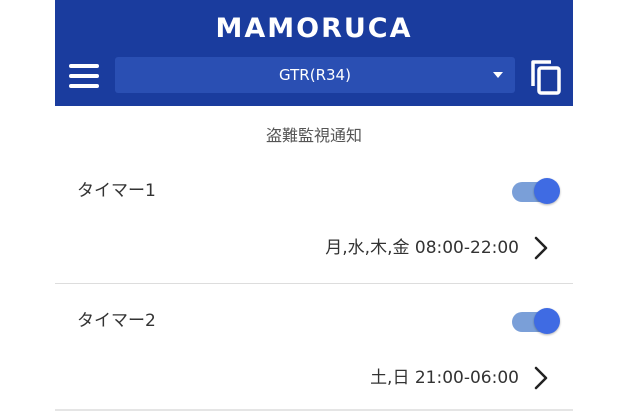 The image size is (630, 411). What do you see at coordinates (314, 283) in the screenshot?
I see `divider` at bounding box center [314, 283].